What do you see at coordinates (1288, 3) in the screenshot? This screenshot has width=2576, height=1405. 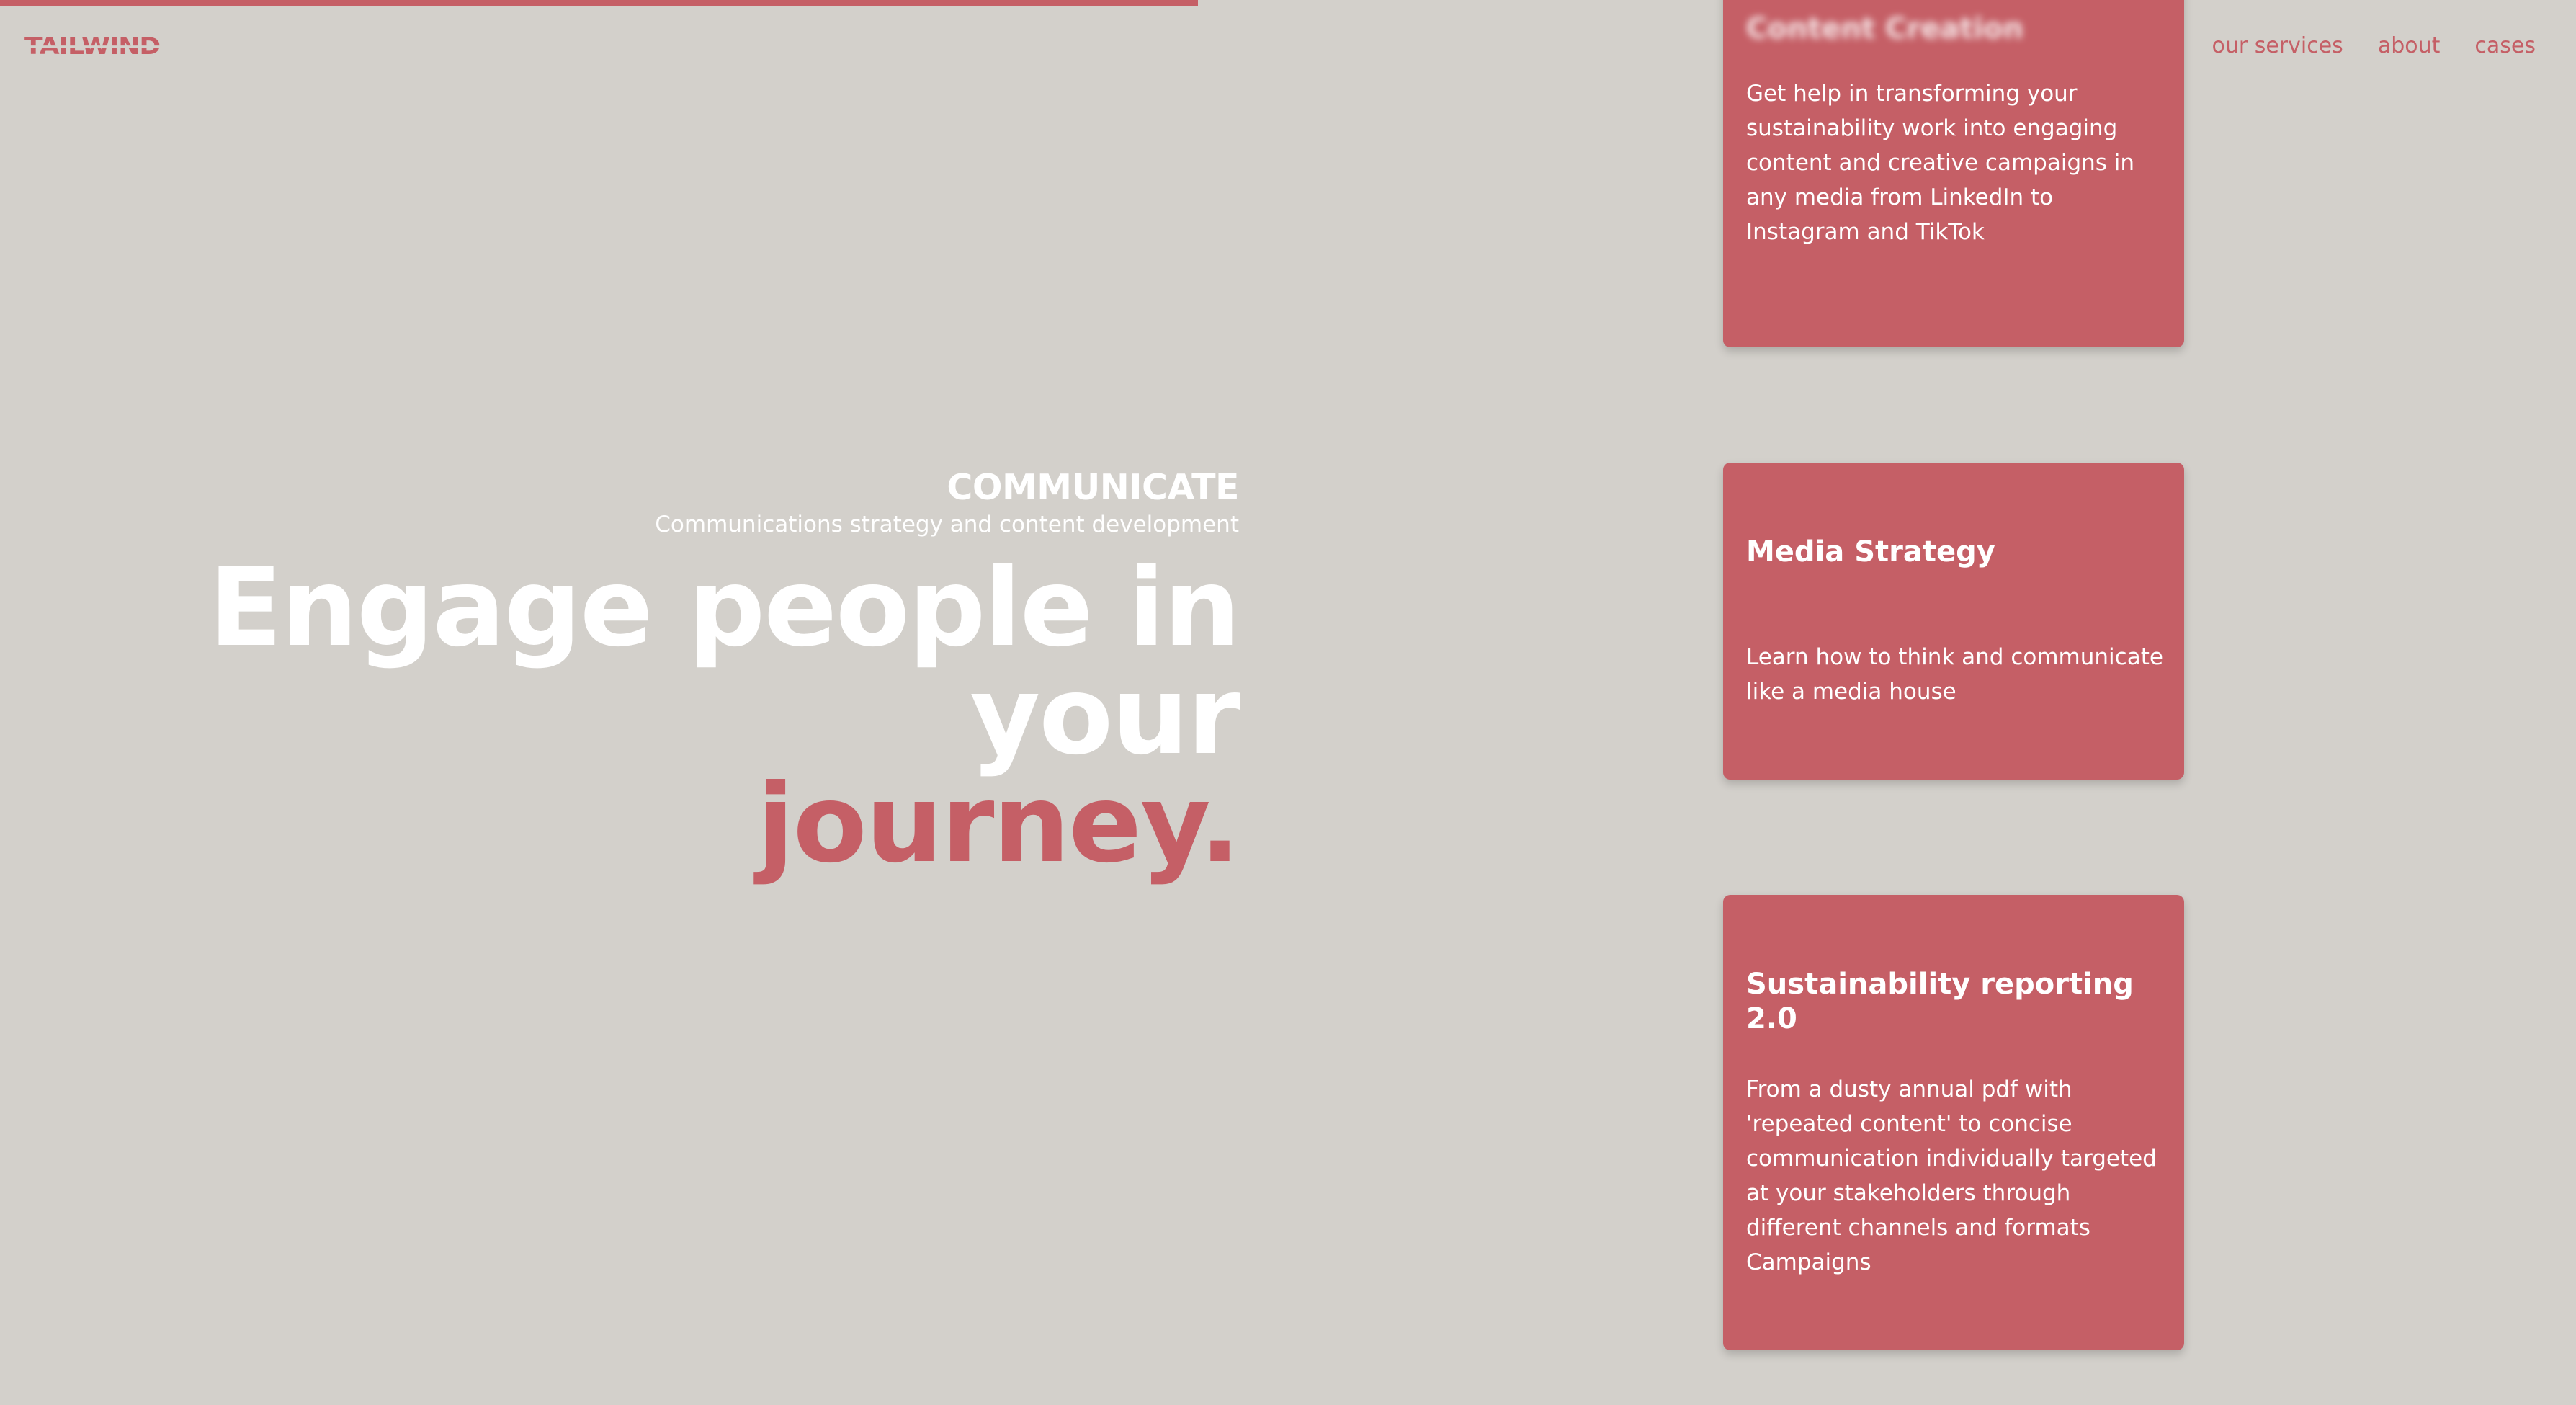 I see `scroll-progress-bar` at bounding box center [1288, 3].